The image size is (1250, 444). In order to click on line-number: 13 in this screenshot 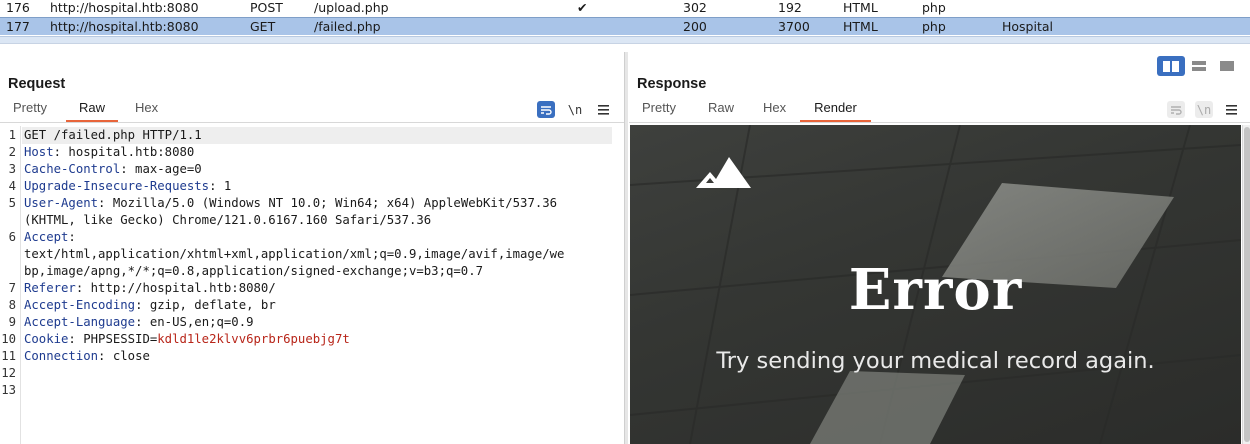, I will do `click(8, 390)`.